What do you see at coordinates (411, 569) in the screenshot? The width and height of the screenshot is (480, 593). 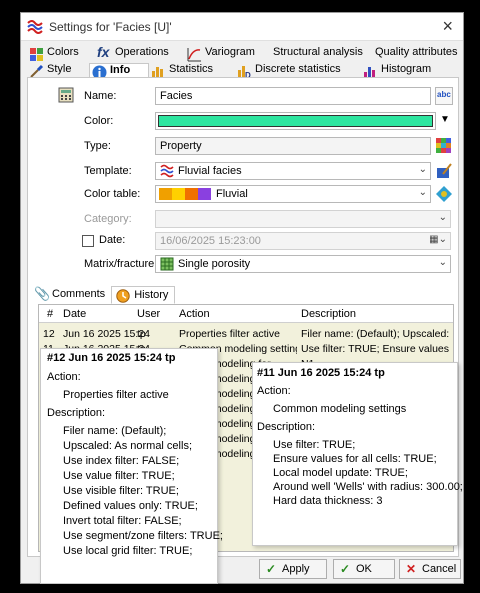 I see `cancel-x-icon: ✕` at bounding box center [411, 569].